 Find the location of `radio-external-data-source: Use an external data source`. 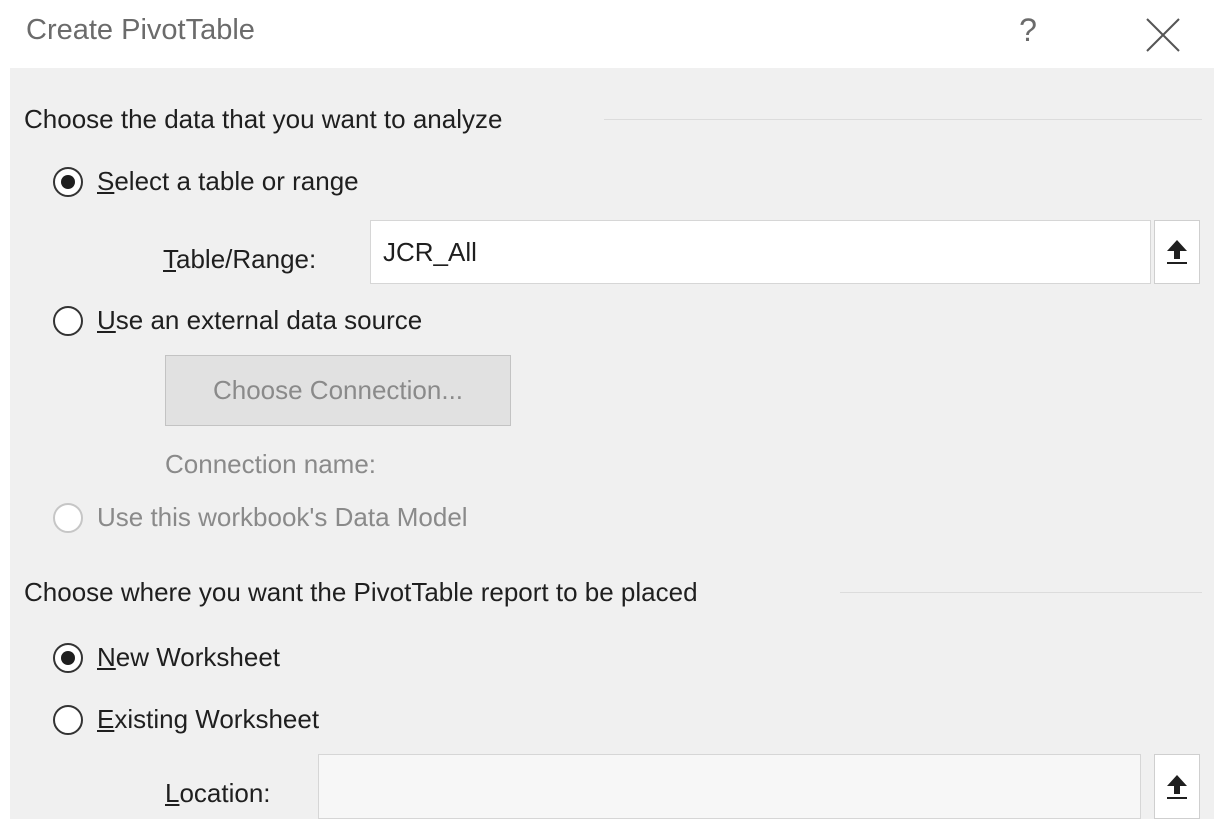

radio-external-data-source: Use an external data source is located at coordinates (237, 320).